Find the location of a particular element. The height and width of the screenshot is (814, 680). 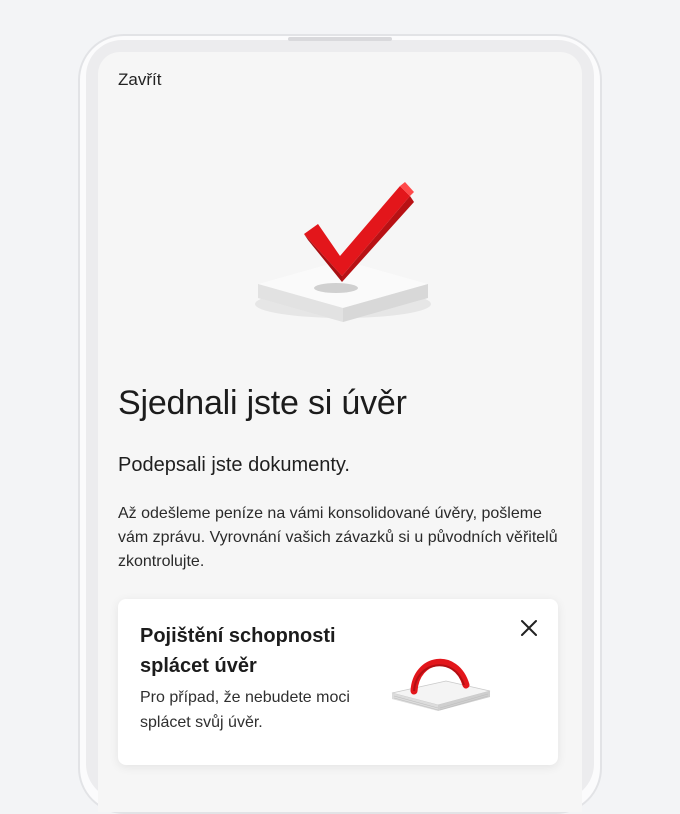

page-title: Sjednali jste si úvěr is located at coordinates (262, 403).